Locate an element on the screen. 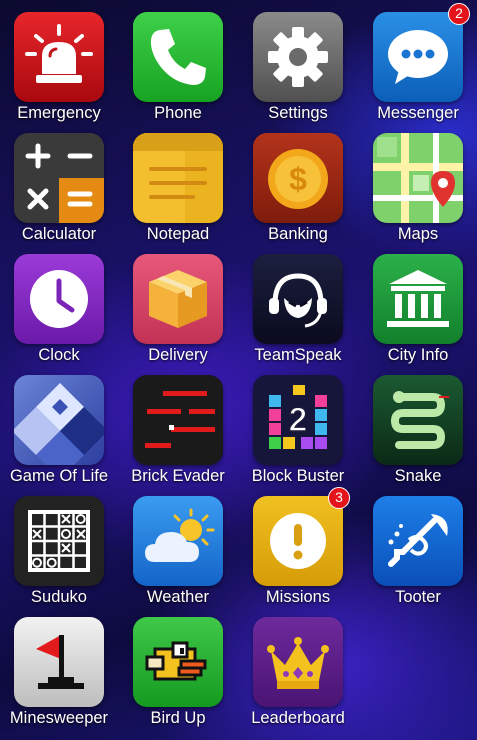  city-hall-icon is located at coordinates (418, 299).